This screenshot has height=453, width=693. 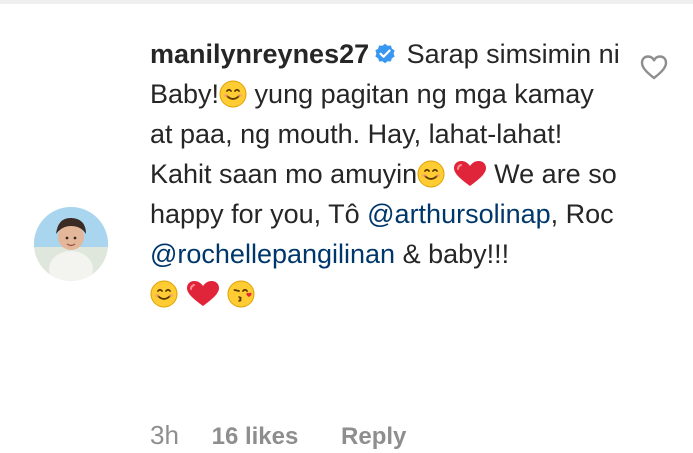 I want to click on comment-text-segment: & baby!!!, so click(x=452, y=254).